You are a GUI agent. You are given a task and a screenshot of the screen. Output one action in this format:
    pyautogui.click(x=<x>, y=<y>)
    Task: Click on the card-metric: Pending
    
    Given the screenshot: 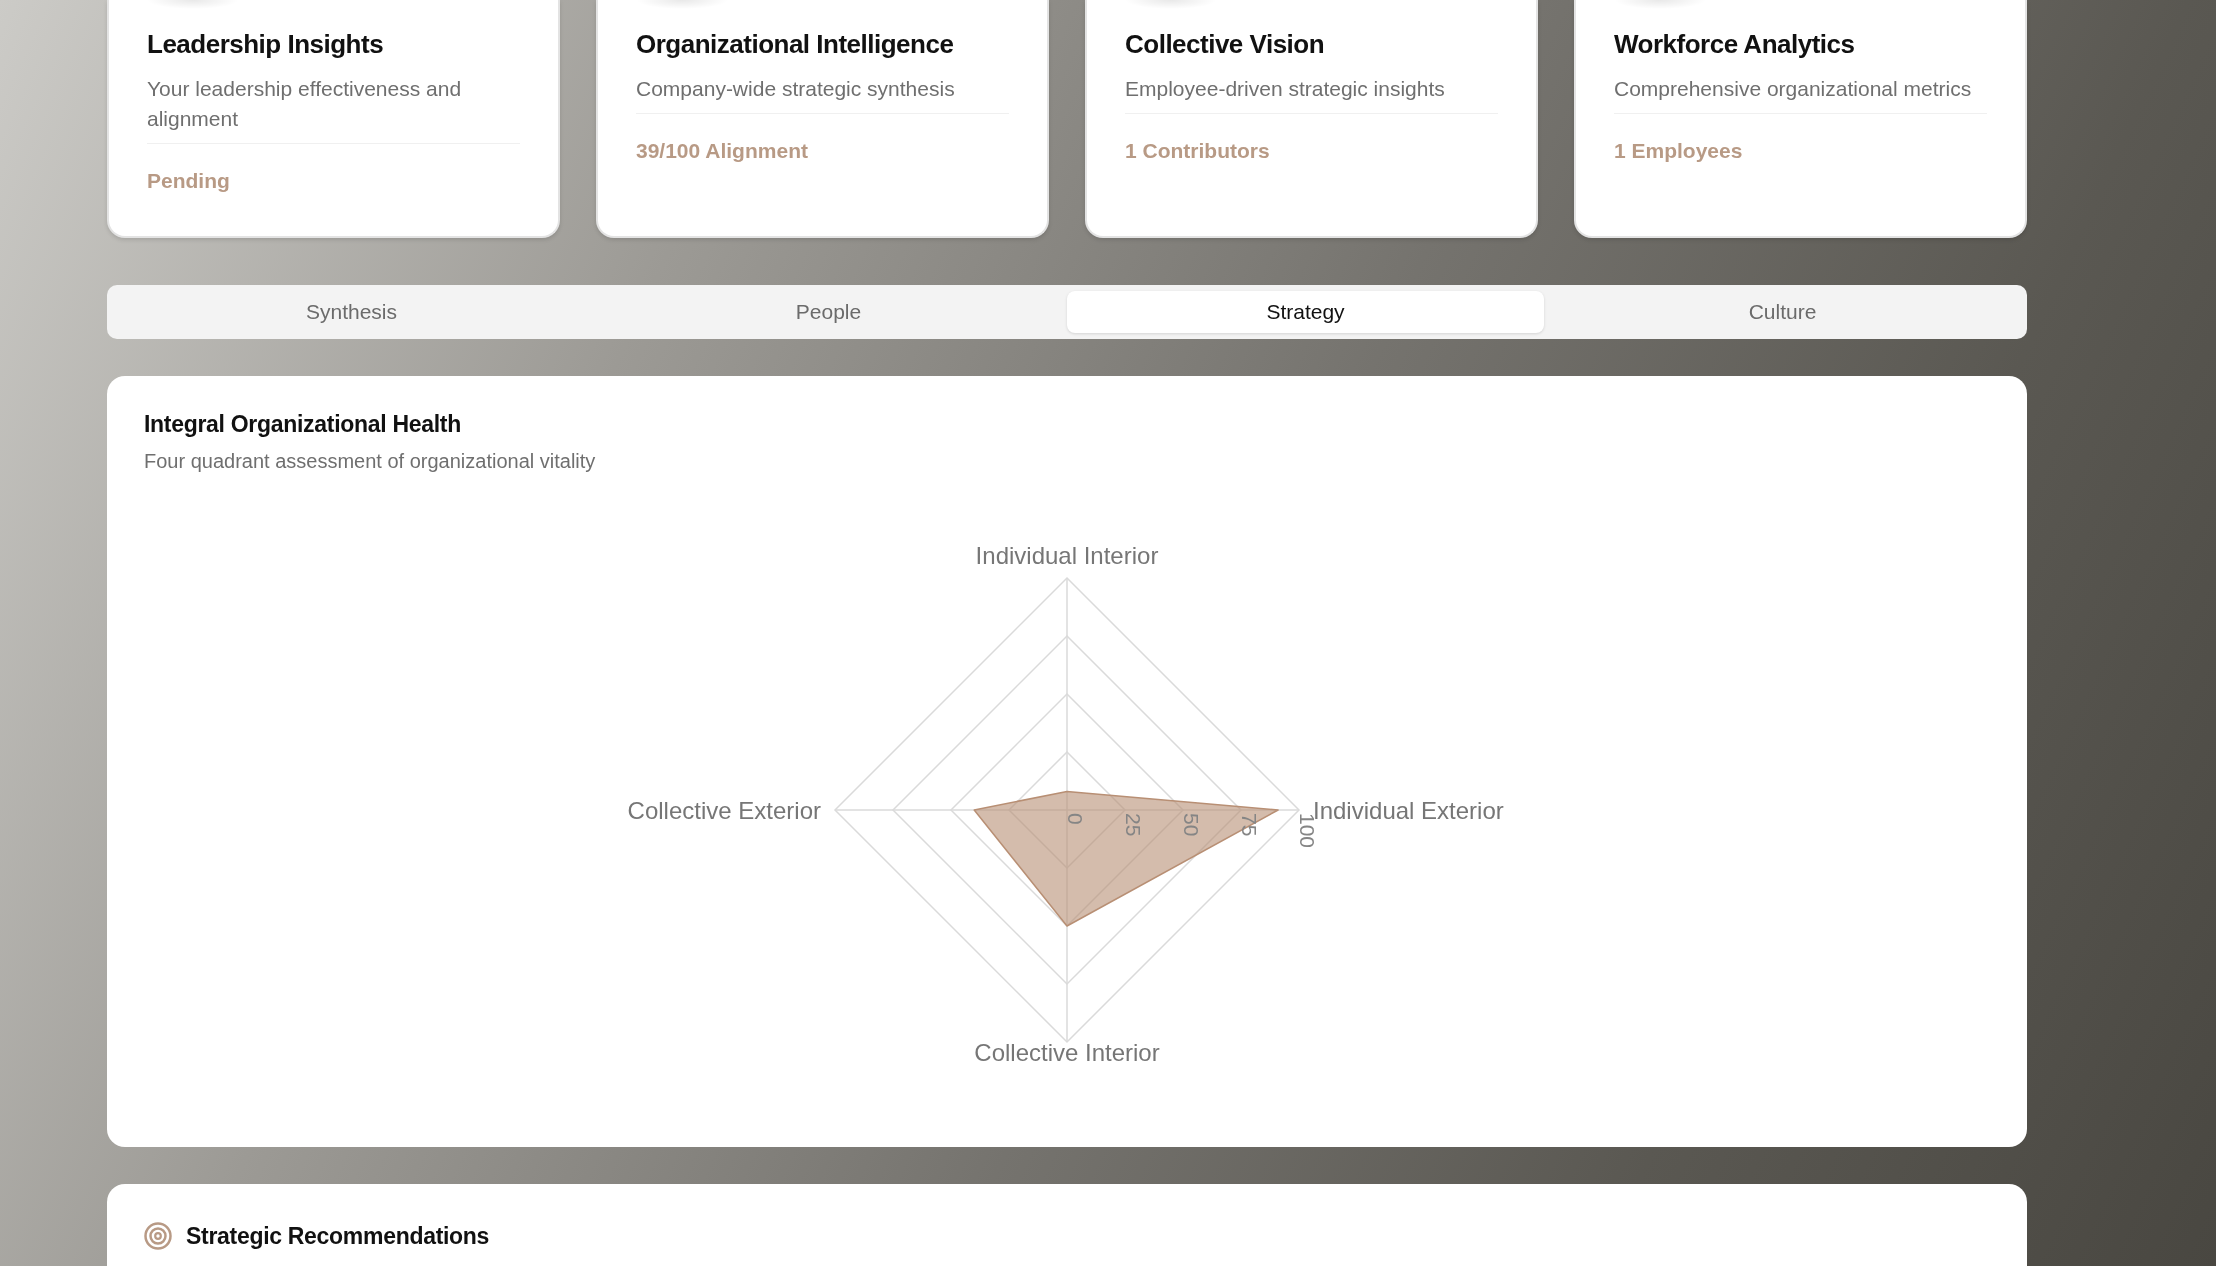 What is the action you would take?
    pyautogui.click(x=188, y=181)
    